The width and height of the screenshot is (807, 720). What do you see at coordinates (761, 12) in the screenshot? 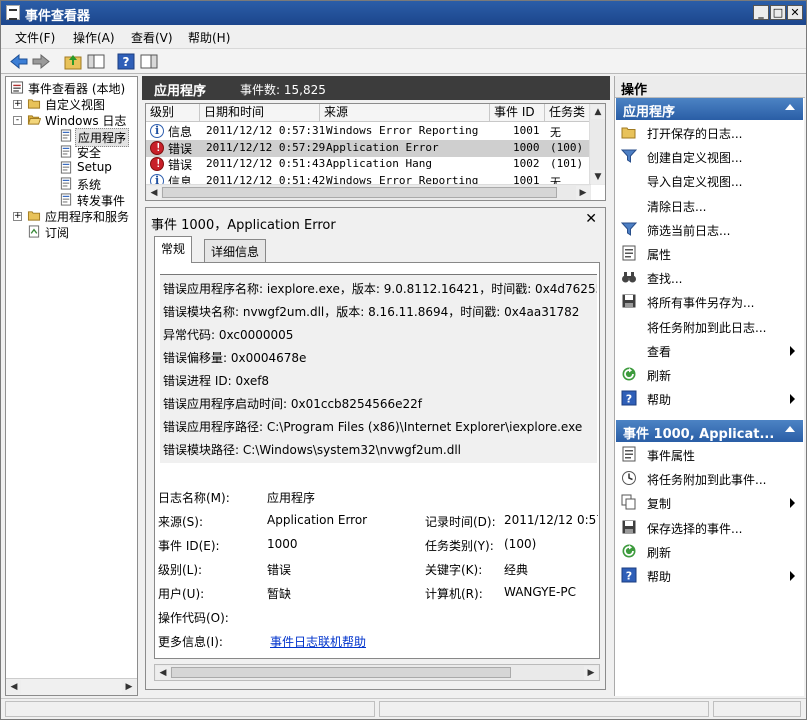
I see `minimize-button: _` at bounding box center [761, 12].